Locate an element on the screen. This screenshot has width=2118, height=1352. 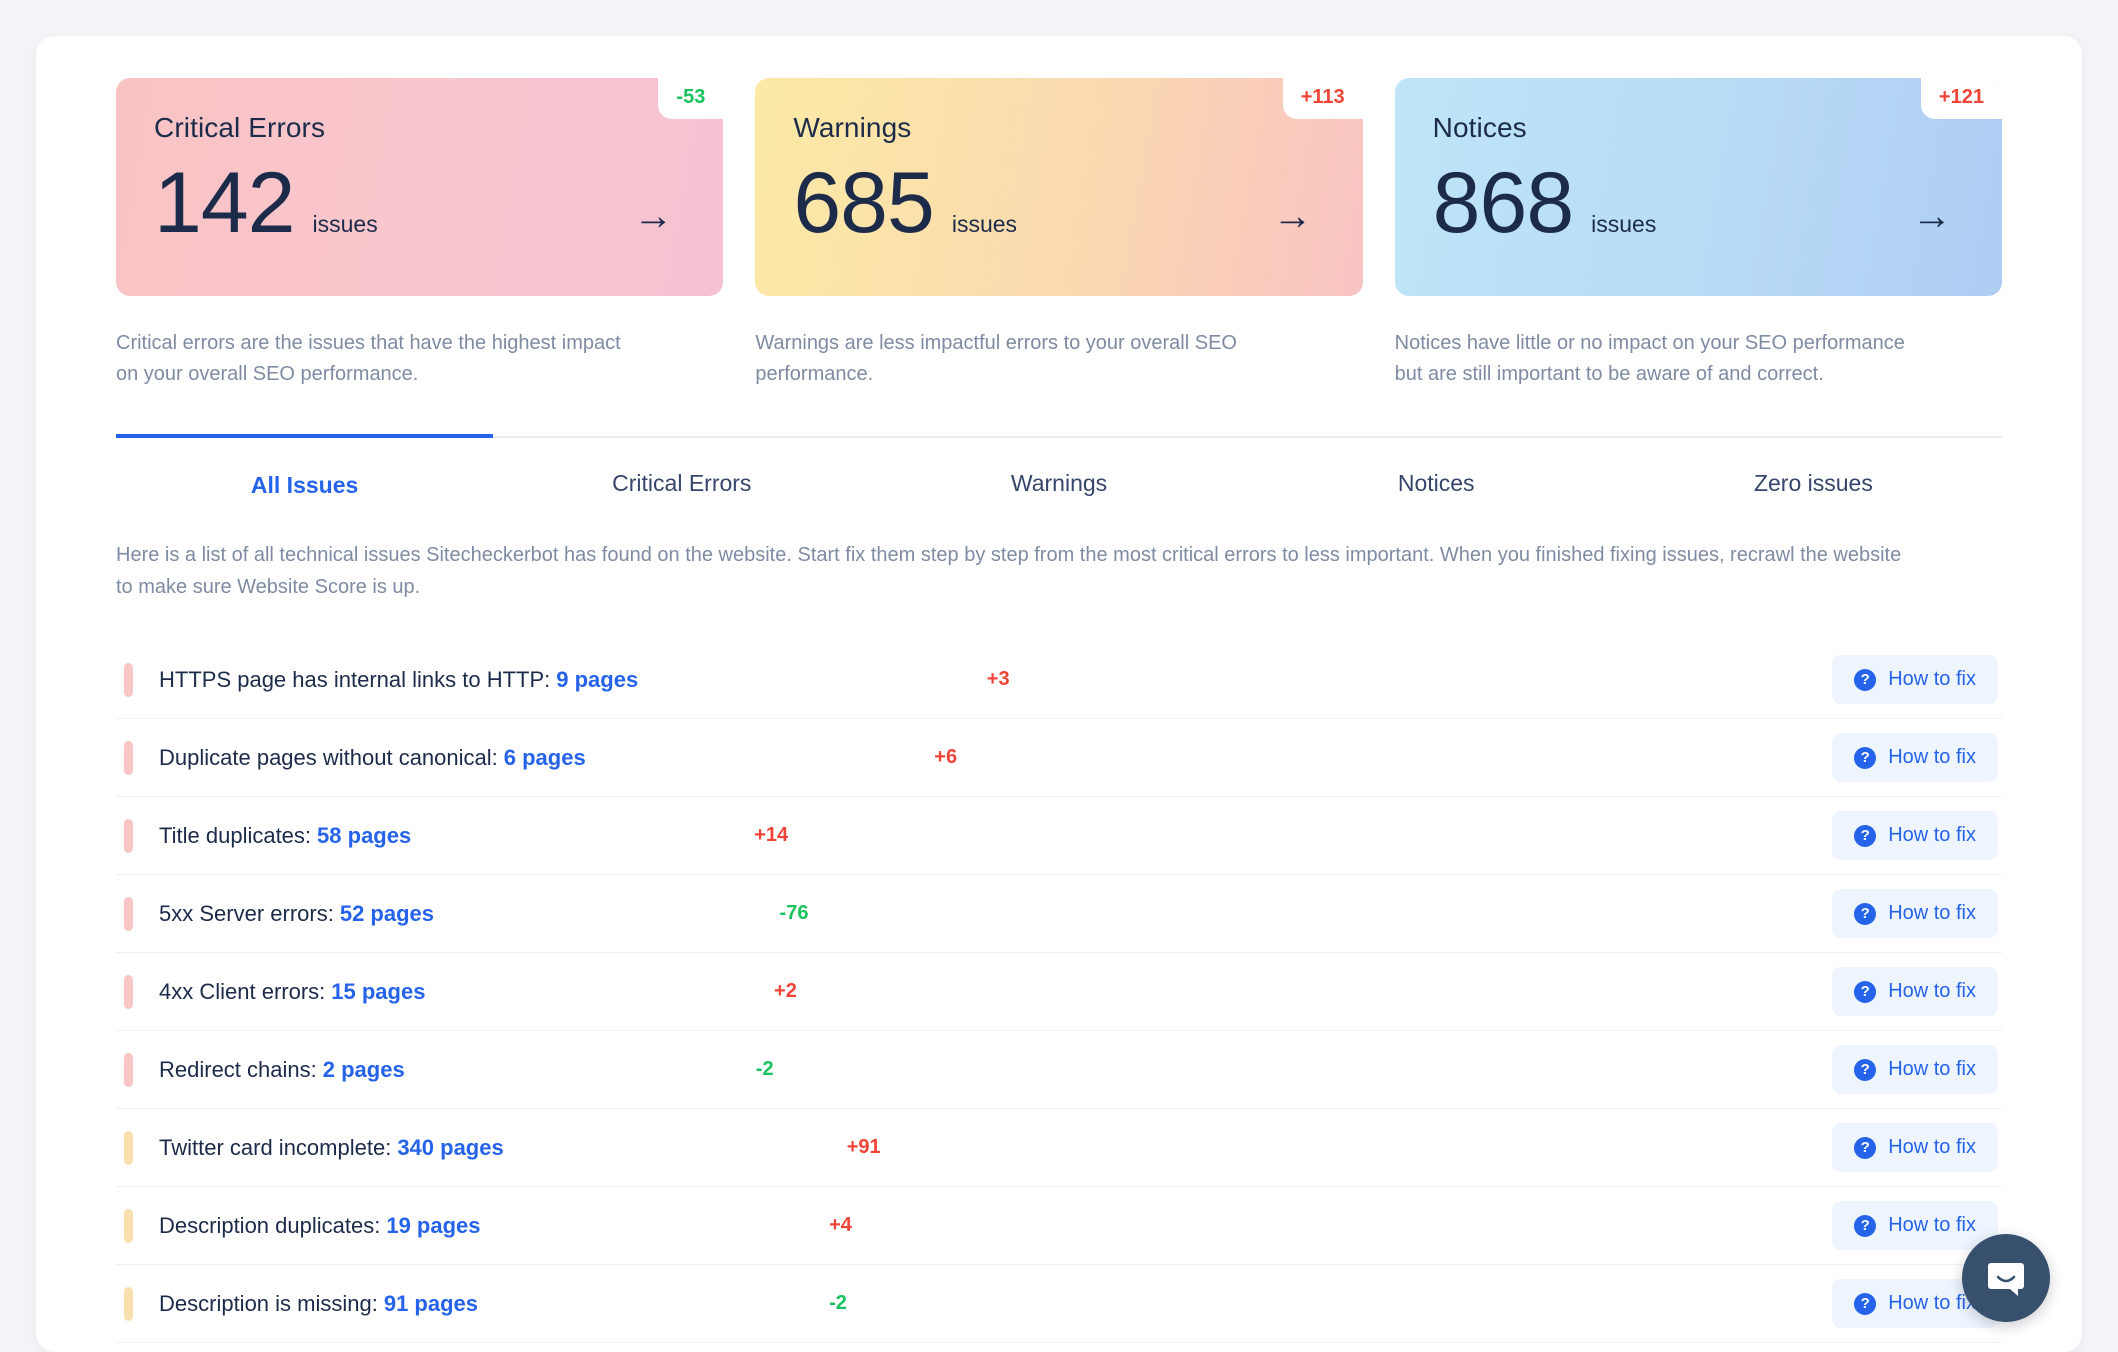
summary-card-value-2: 868 is located at coordinates (1503, 203).